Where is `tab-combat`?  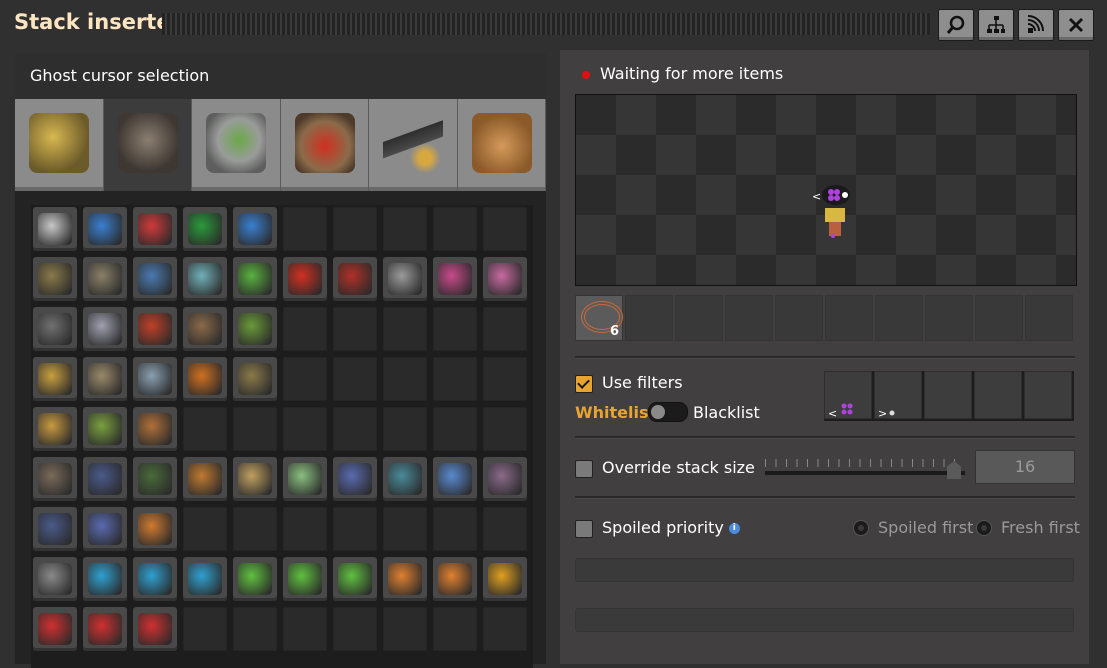 tab-combat is located at coordinates (413, 145).